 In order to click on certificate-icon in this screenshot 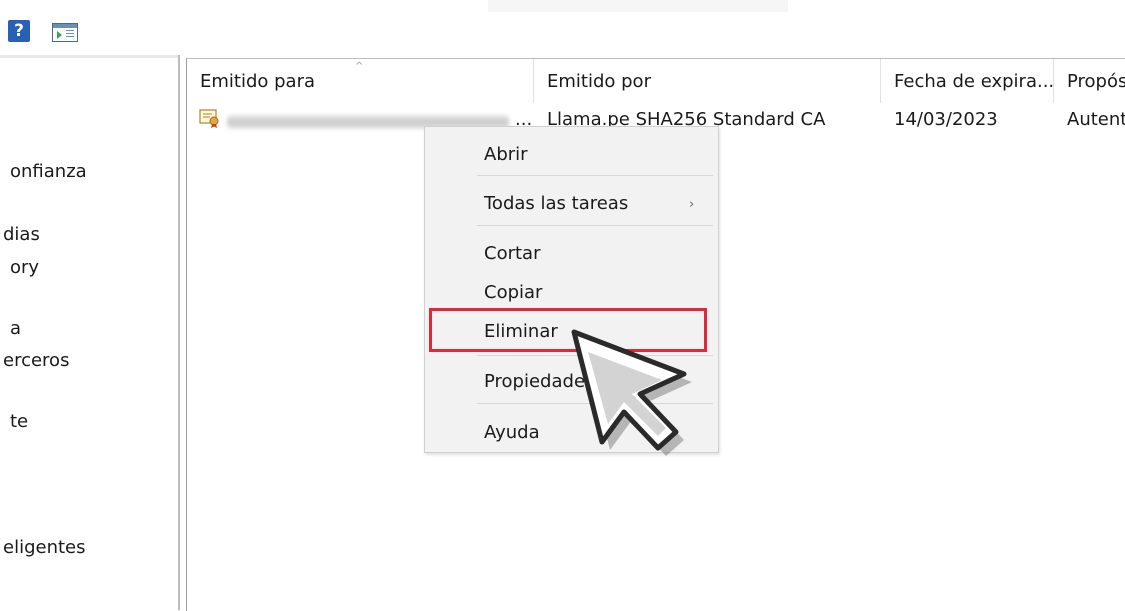, I will do `click(209, 118)`.